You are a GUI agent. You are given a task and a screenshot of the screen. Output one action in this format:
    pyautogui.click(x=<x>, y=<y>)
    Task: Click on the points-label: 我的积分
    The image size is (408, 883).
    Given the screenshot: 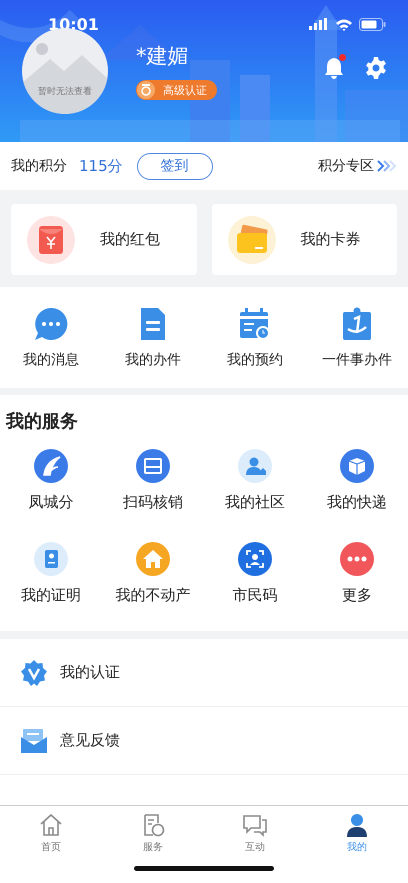 What is the action you would take?
    pyautogui.click(x=39, y=166)
    